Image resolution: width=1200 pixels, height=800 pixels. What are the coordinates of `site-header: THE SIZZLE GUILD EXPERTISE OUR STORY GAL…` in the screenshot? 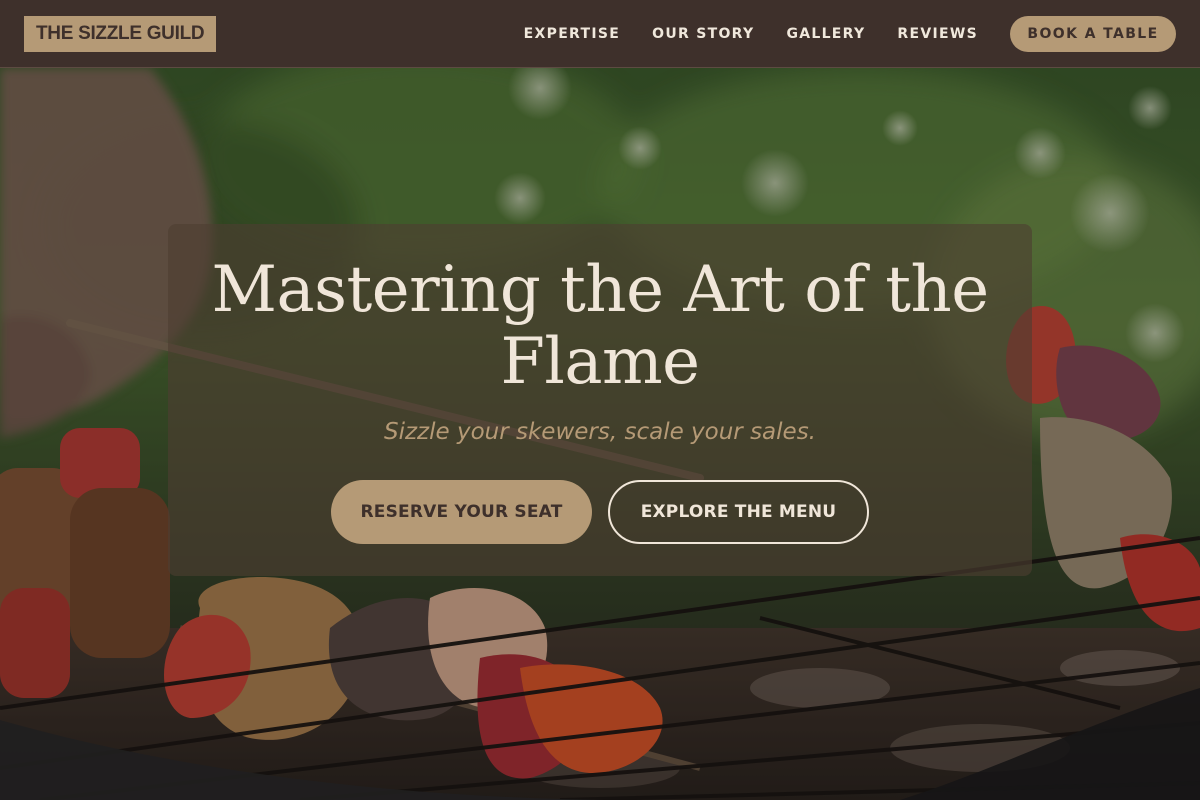 It's located at (600, 34).